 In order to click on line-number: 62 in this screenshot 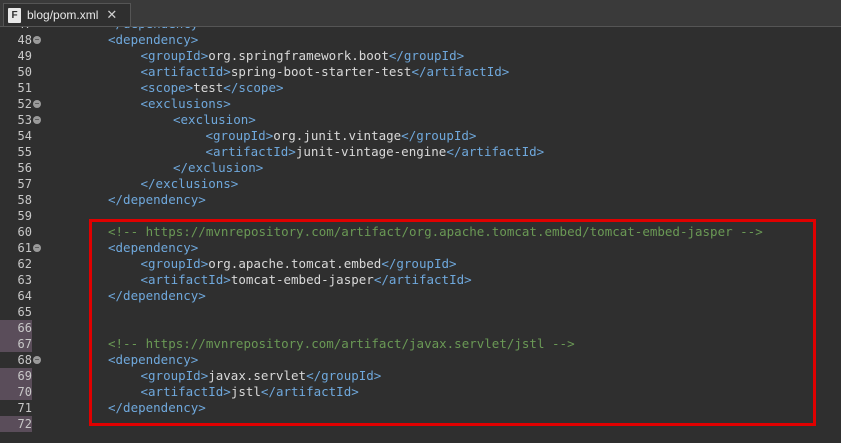, I will do `click(24, 264)`.